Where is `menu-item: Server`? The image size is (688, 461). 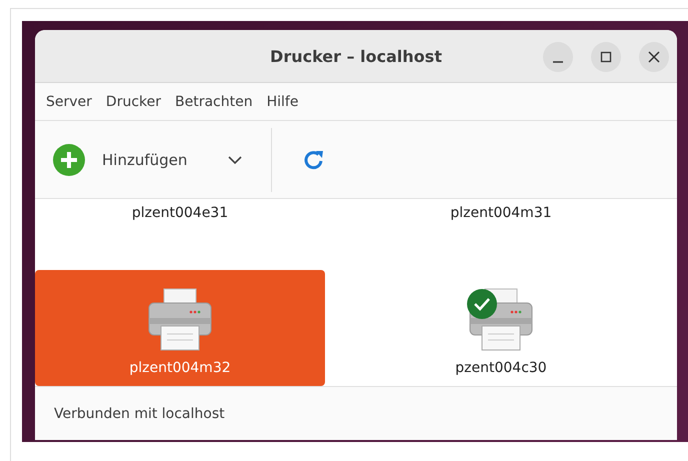
menu-item: Server is located at coordinates (69, 102).